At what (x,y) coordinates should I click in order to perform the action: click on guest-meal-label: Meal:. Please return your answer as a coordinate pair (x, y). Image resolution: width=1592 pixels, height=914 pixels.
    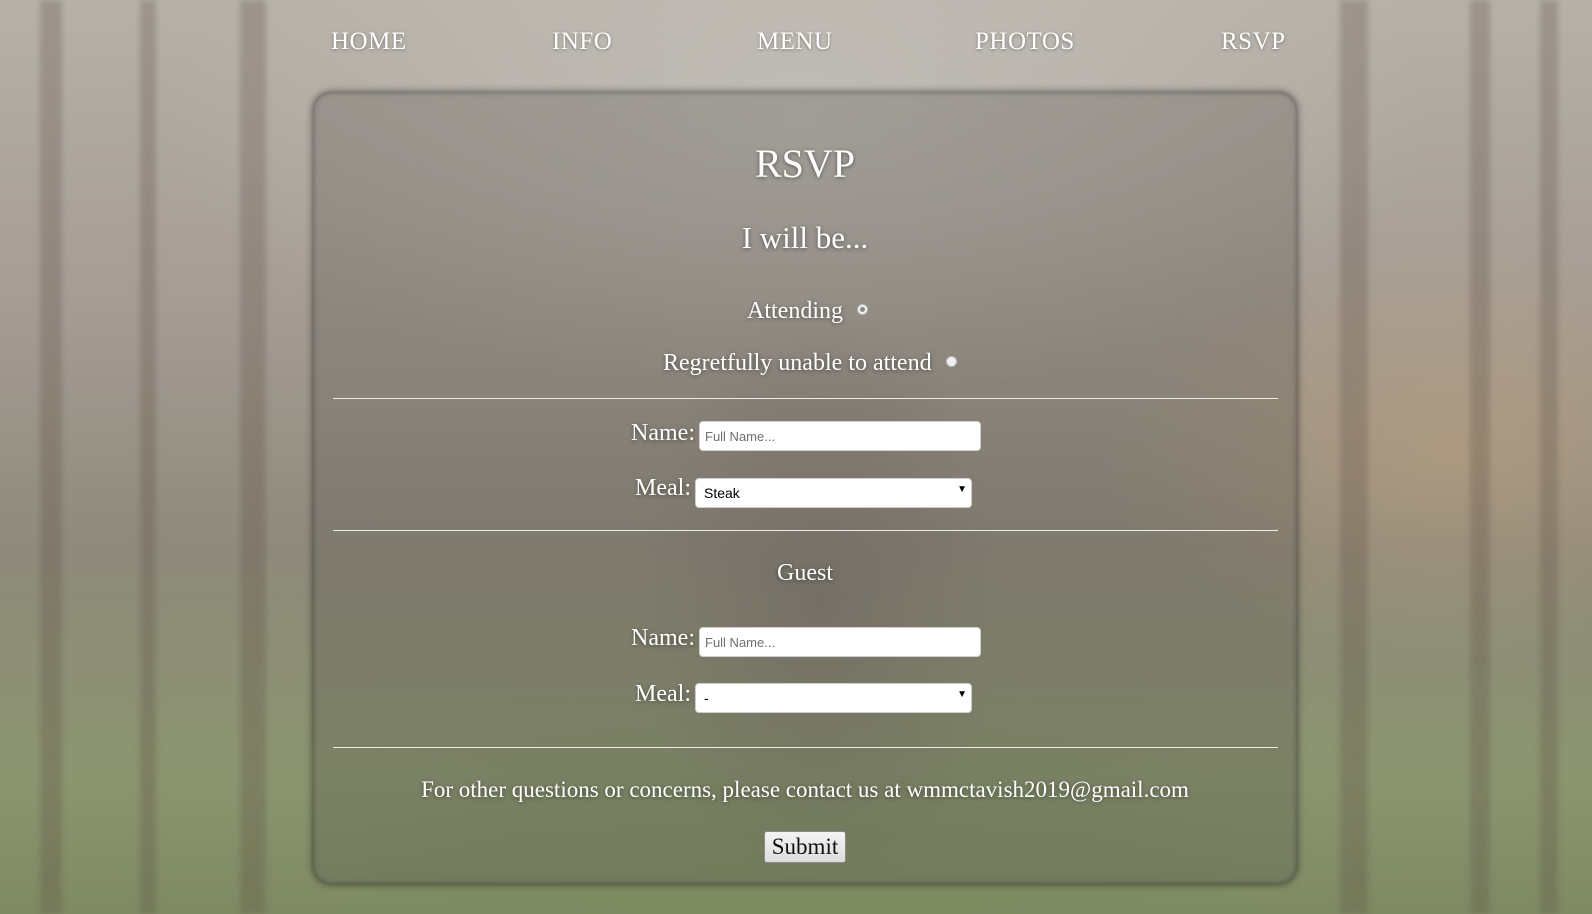
    Looking at the image, I should click on (663, 694).